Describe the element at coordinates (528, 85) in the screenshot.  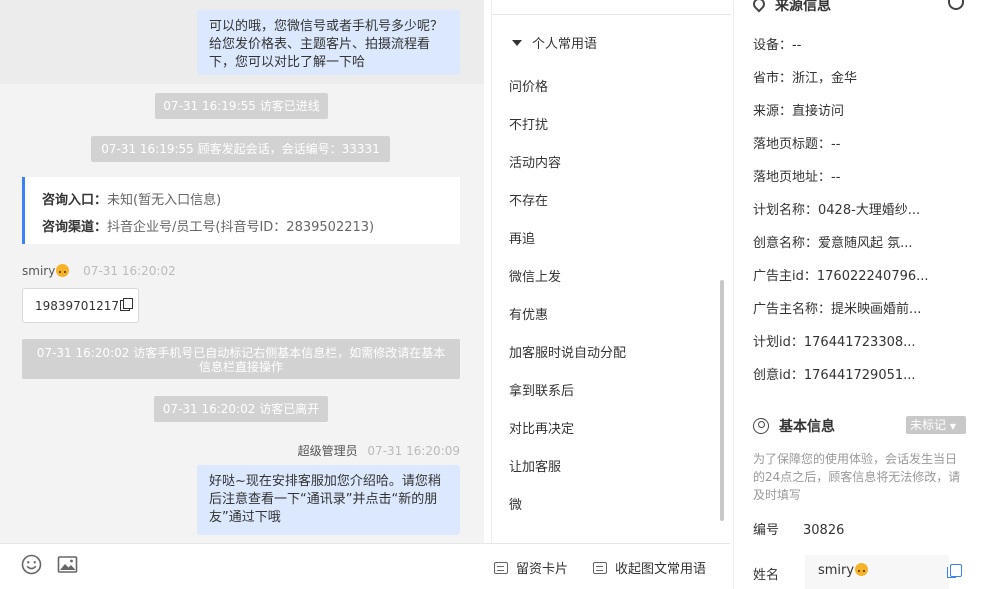
I see `phrase-item: 问价格` at that location.